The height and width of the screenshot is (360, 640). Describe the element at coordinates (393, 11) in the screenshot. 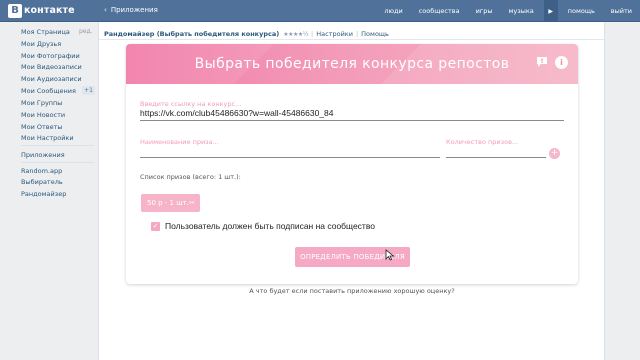

I see `nav-people: люди` at that location.